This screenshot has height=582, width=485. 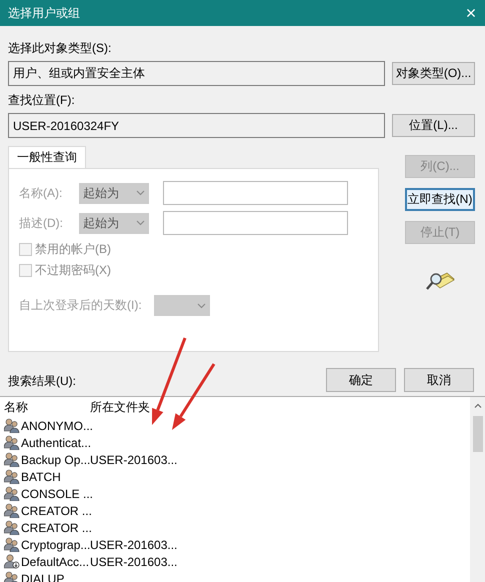 What do you see at coordinates (478, 405) in the screenshot?
I see `scroll-up-icon` at bounding box center [478, 405].